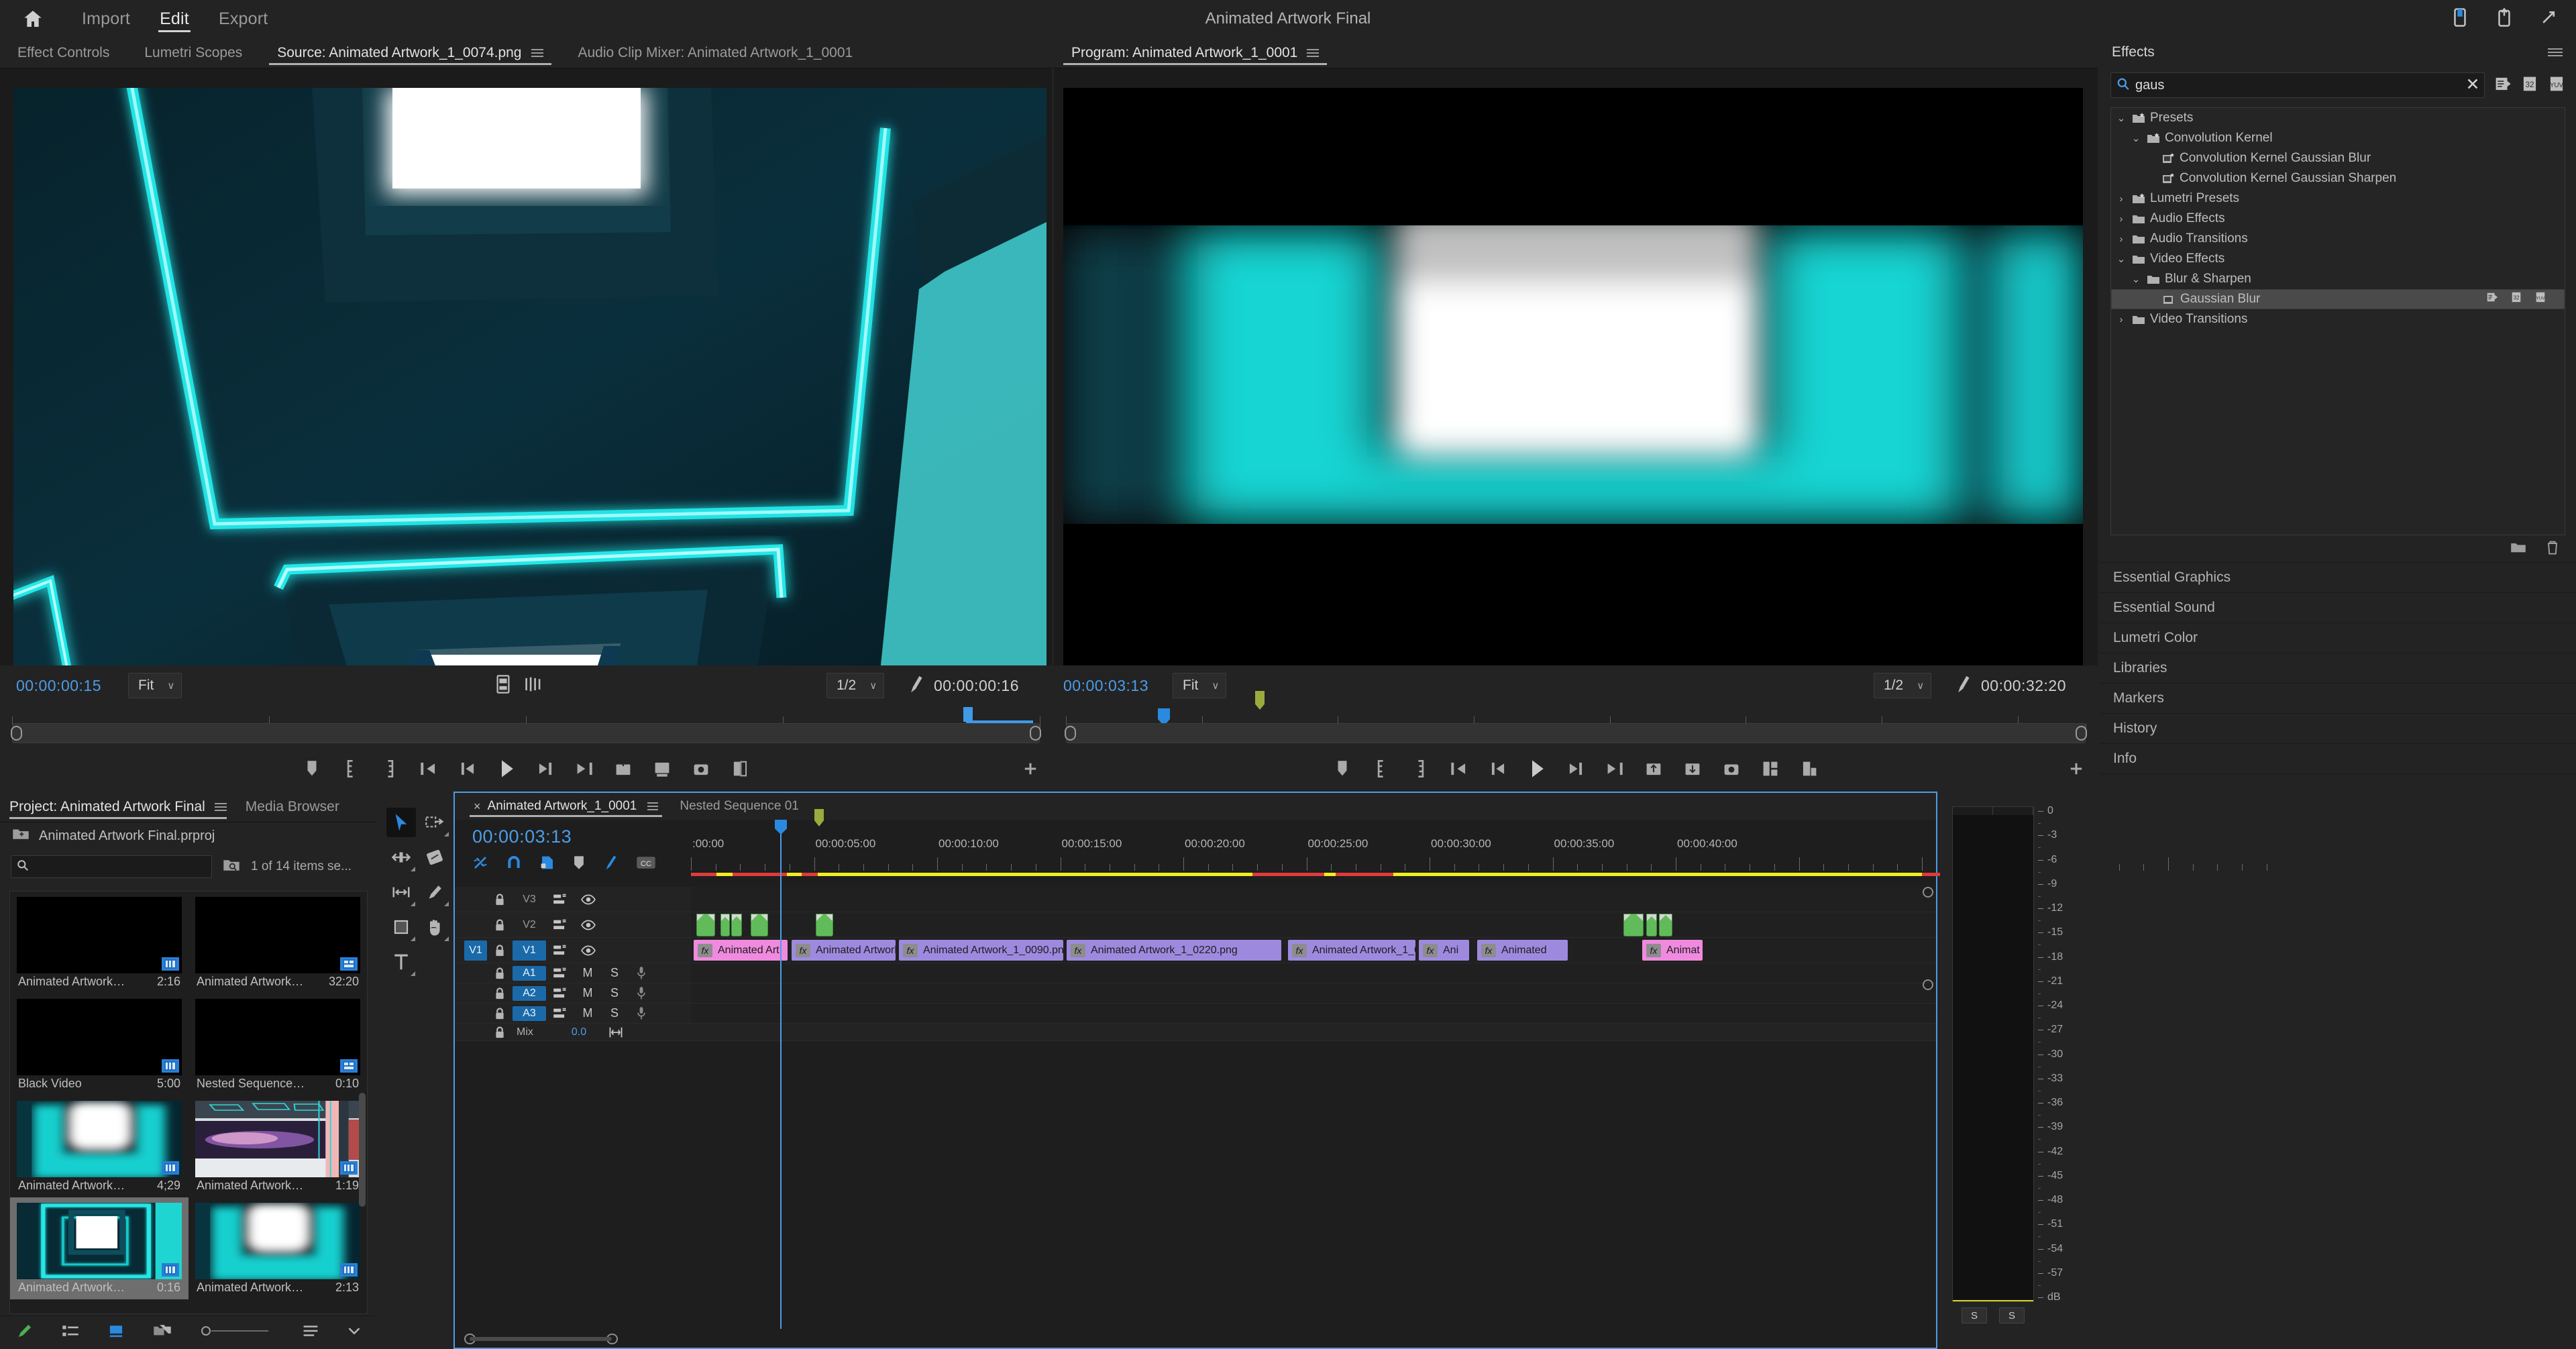  I want to click on effects-tree-item: ⌄ Blur & Sharpen, so click(2338, 279).